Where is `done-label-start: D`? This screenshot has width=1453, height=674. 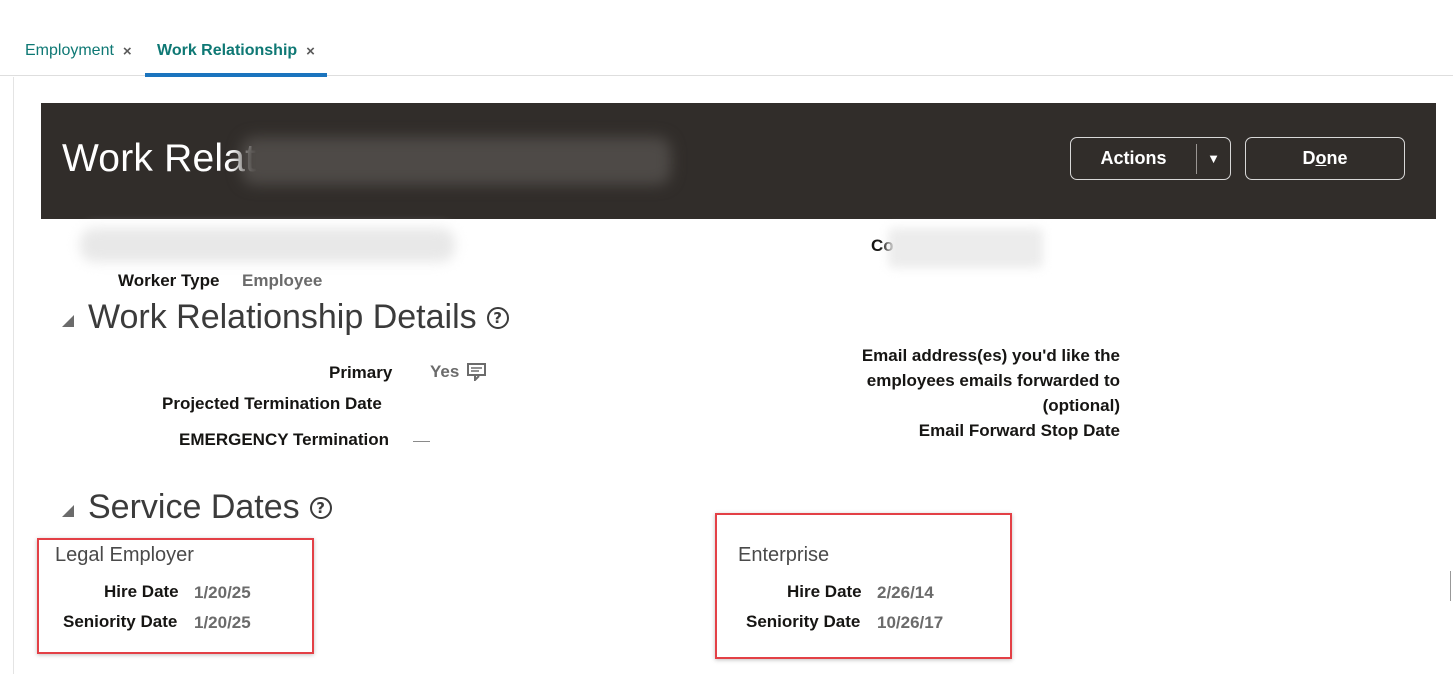 done-label-start: D is located at coordinates (1309, 158).